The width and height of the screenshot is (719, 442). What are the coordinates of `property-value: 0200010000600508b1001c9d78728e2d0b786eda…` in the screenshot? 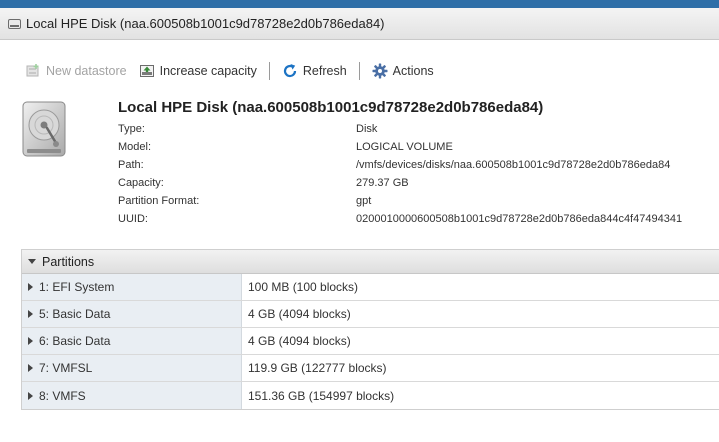 It's located at (519, 219).